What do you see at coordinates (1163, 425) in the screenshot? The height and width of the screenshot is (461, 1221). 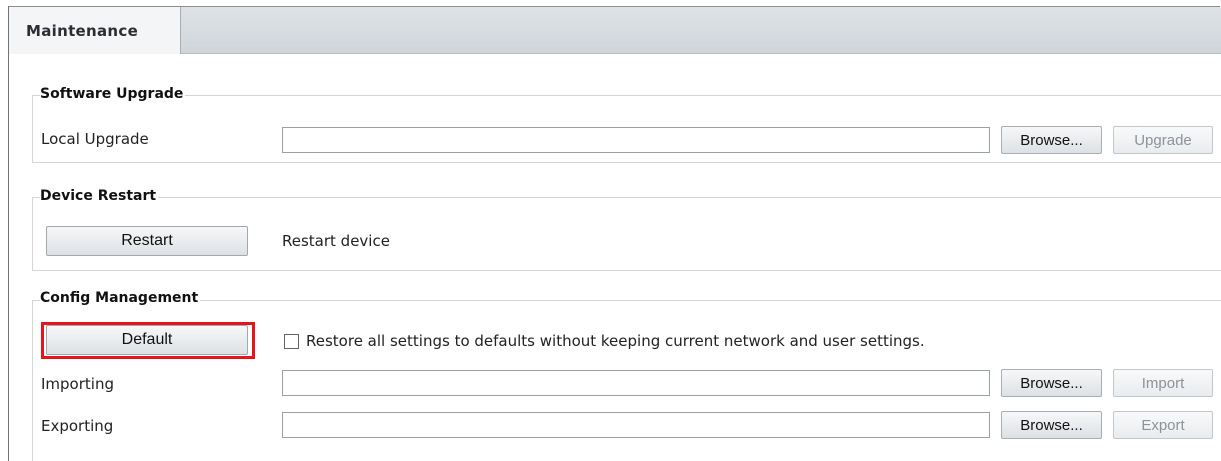 I see `export-button: Export` at bounding box center [1163, 425].